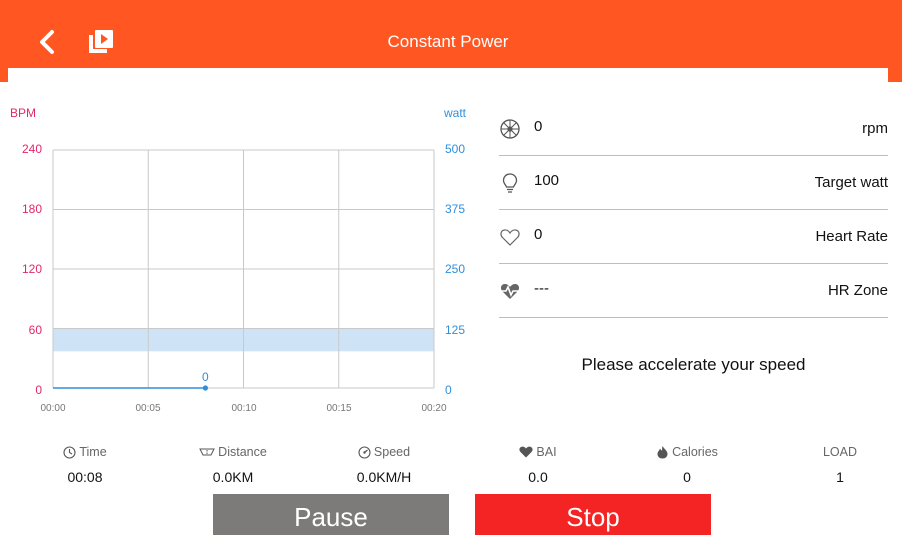 The image size is (902, 540). What do you see at coordinates (85, 477) in the screenshot?
I see `time-value: 00:08` at bounding box center [85, 477].